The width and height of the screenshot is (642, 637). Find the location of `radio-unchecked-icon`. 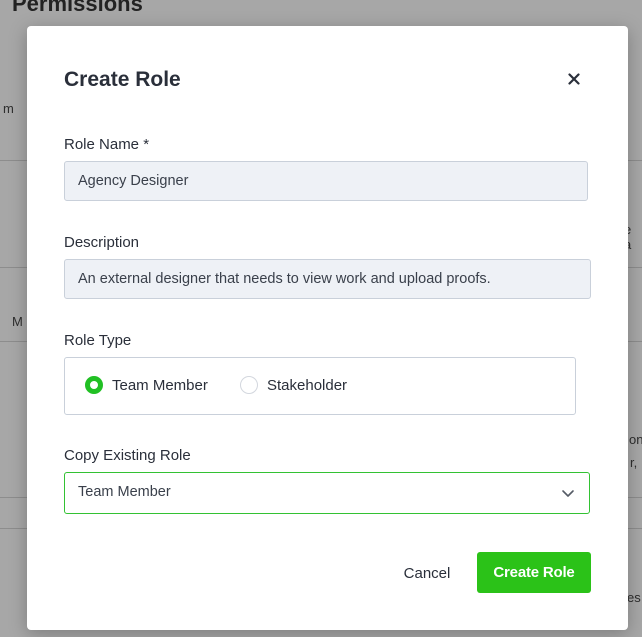

radio-unchecked-icon is located at coordinates (249, 385).